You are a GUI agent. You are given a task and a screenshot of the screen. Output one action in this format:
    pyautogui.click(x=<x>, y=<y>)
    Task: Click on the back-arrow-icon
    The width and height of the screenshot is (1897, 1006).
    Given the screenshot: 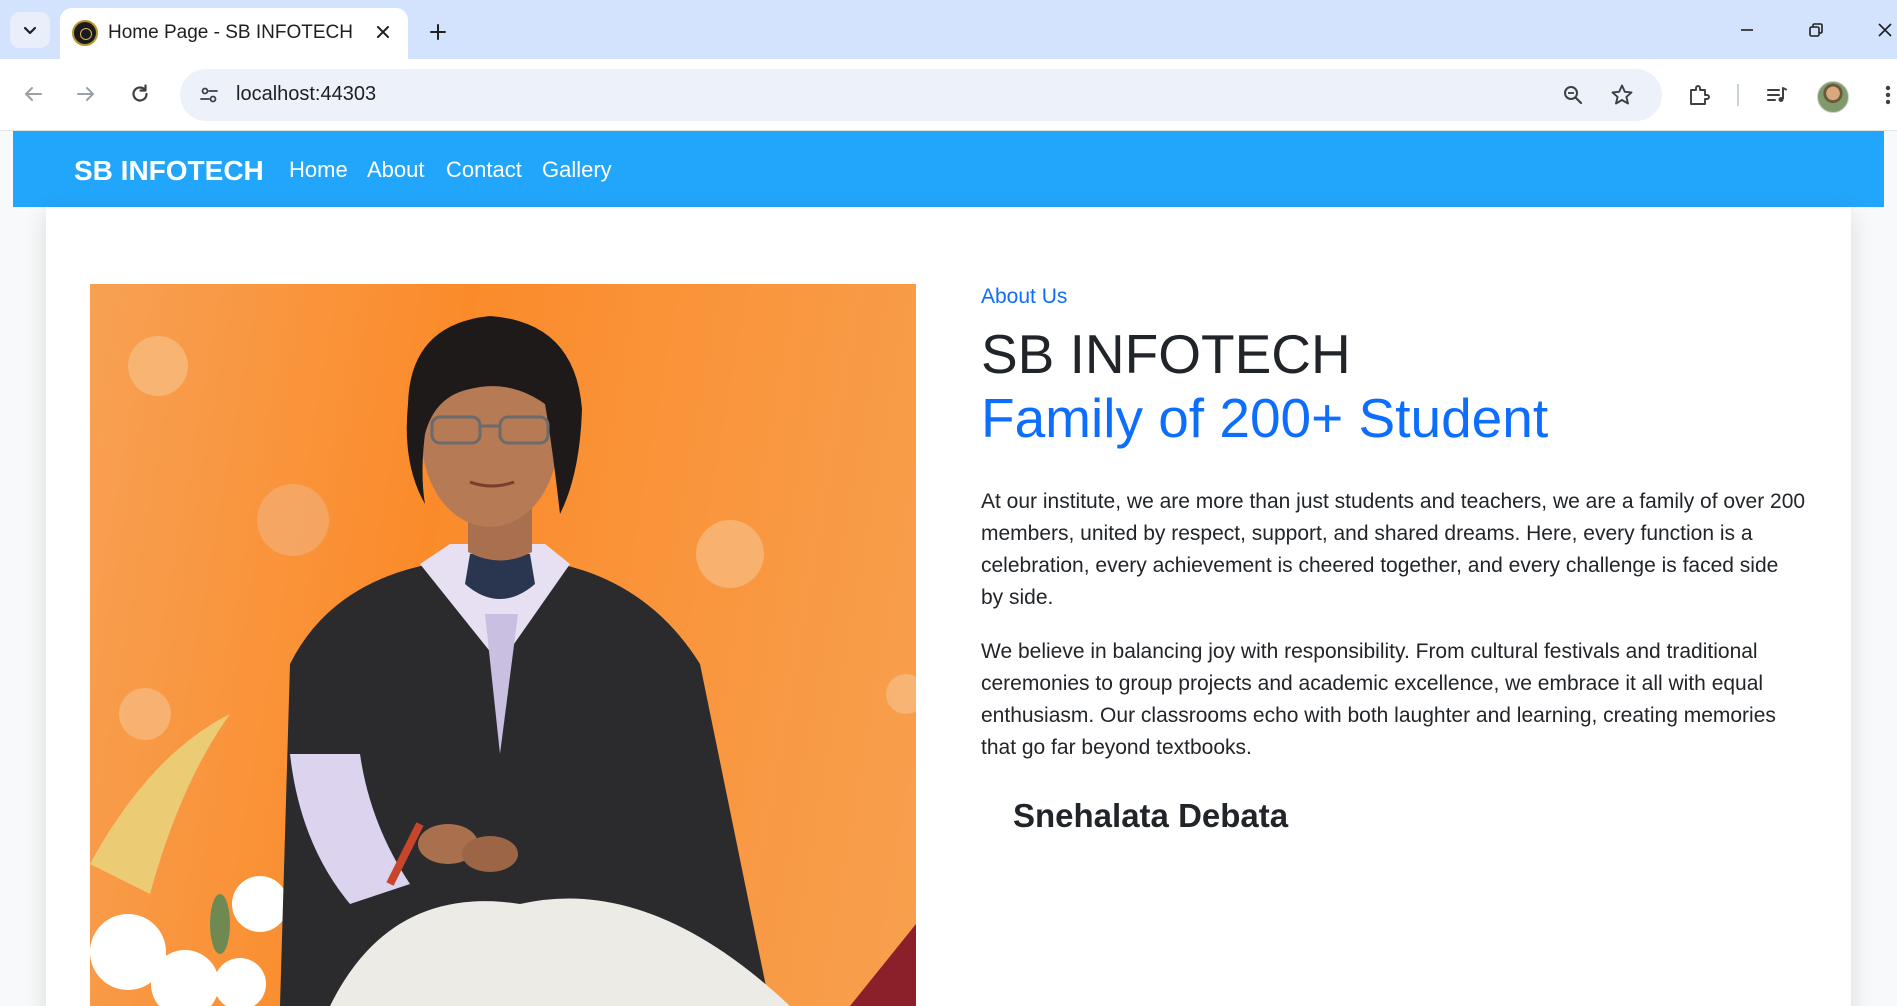 What is the action you would take?
    pyautogui.click(x=33, y=94)
    